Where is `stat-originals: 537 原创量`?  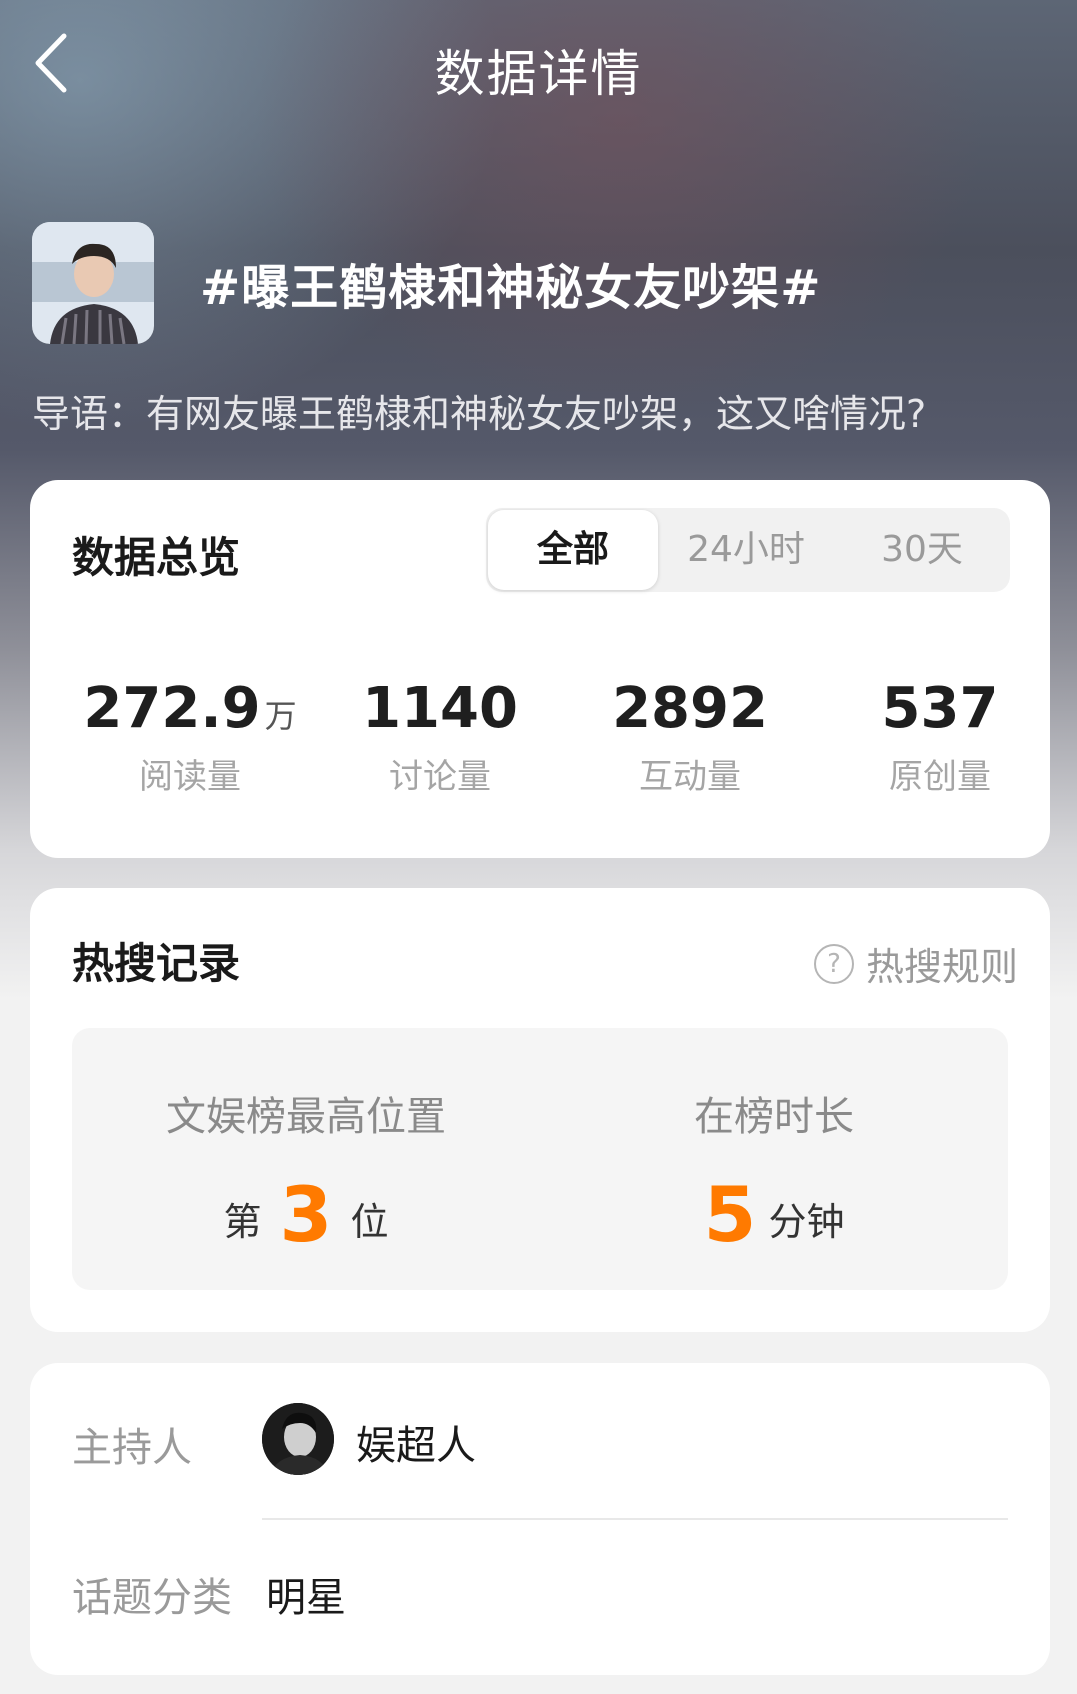 stat-originals: 537 原创量 is located at coordinates (940, 737).